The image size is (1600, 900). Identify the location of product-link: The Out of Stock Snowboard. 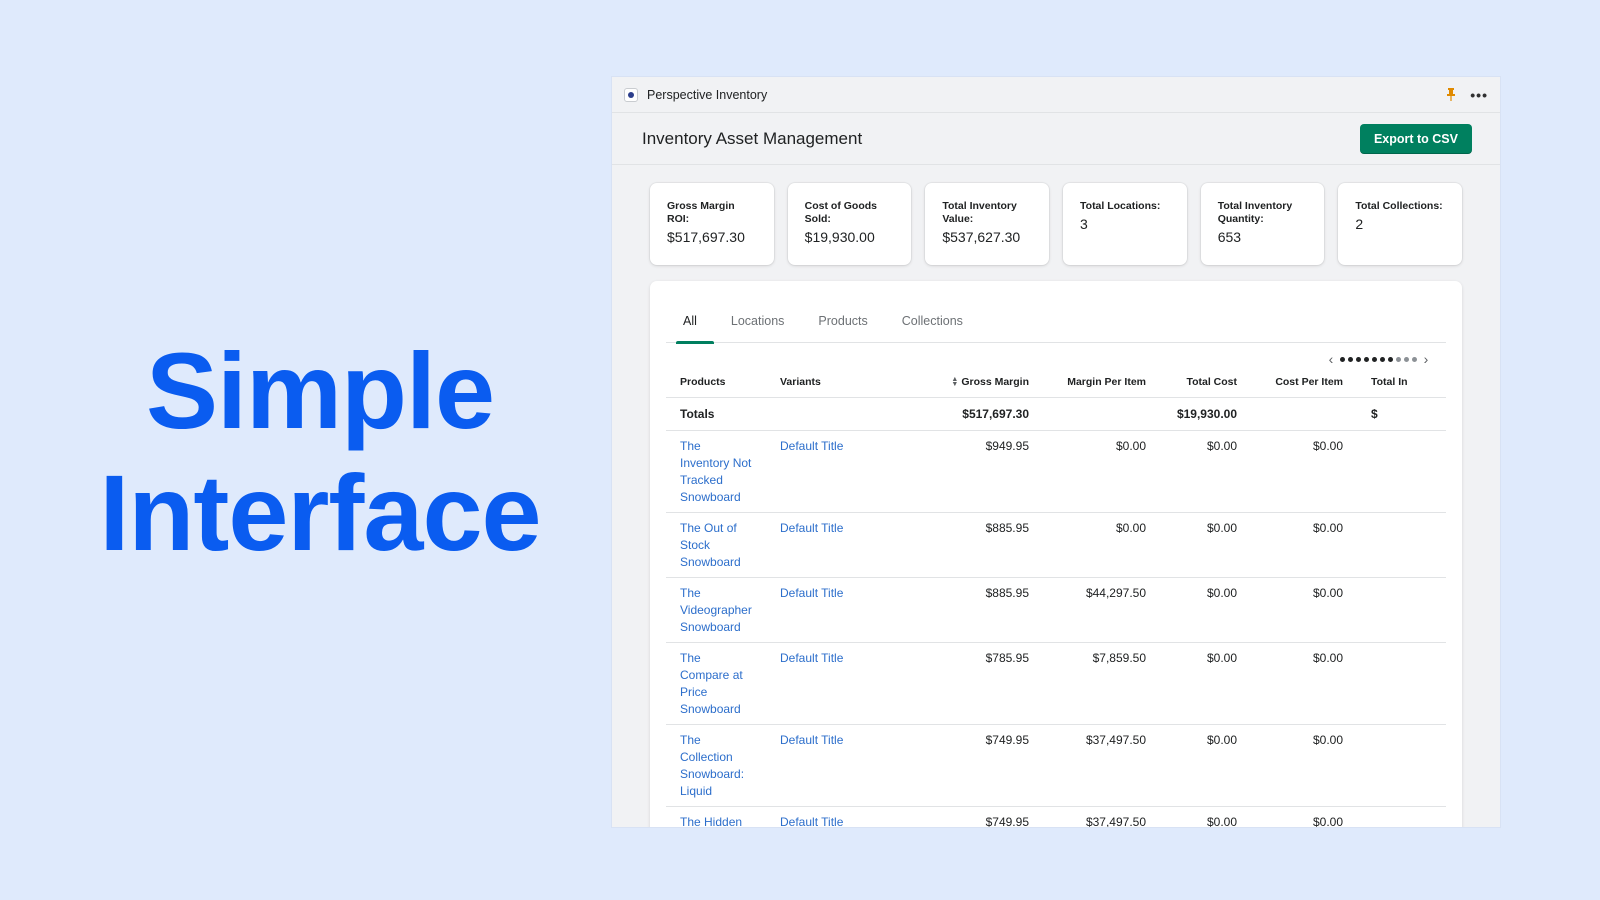
(710, 545).